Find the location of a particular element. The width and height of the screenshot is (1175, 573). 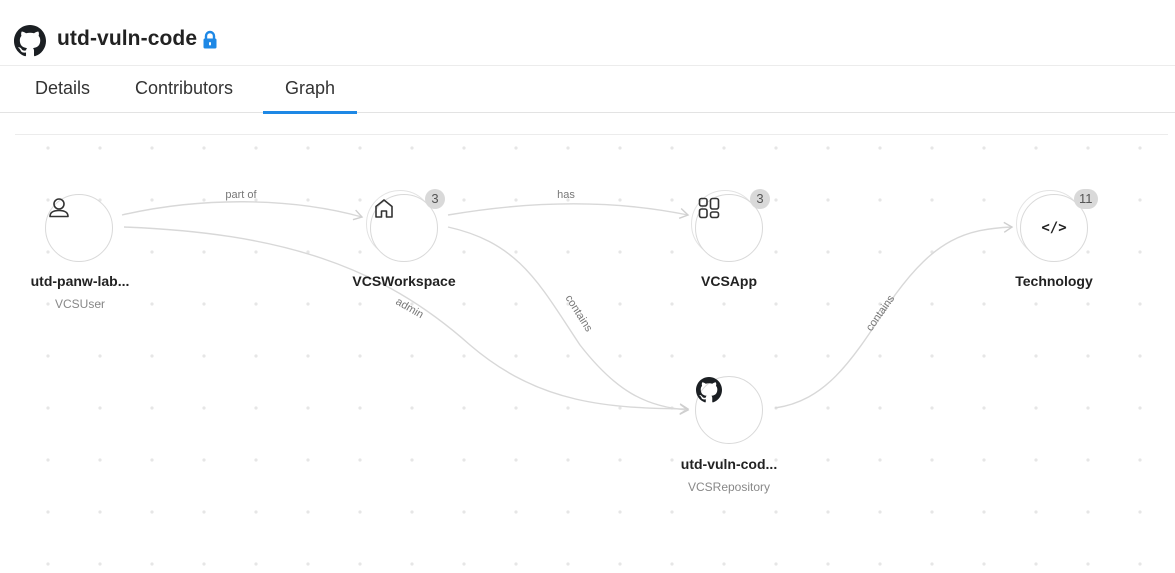

edge-label-part-of: part of is located at coordinates (241, 195).